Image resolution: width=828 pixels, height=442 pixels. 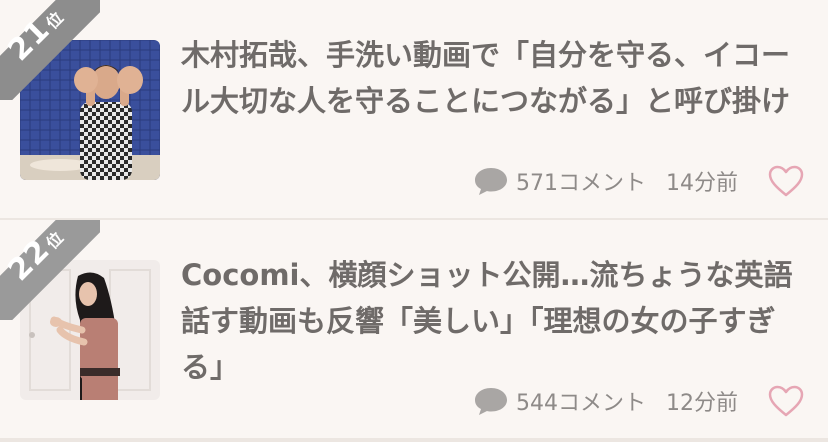 What do you see at coordinates (702, 403) in the screenshot?
I see `posted-time: 12分前` at bounding box center [702, 403].